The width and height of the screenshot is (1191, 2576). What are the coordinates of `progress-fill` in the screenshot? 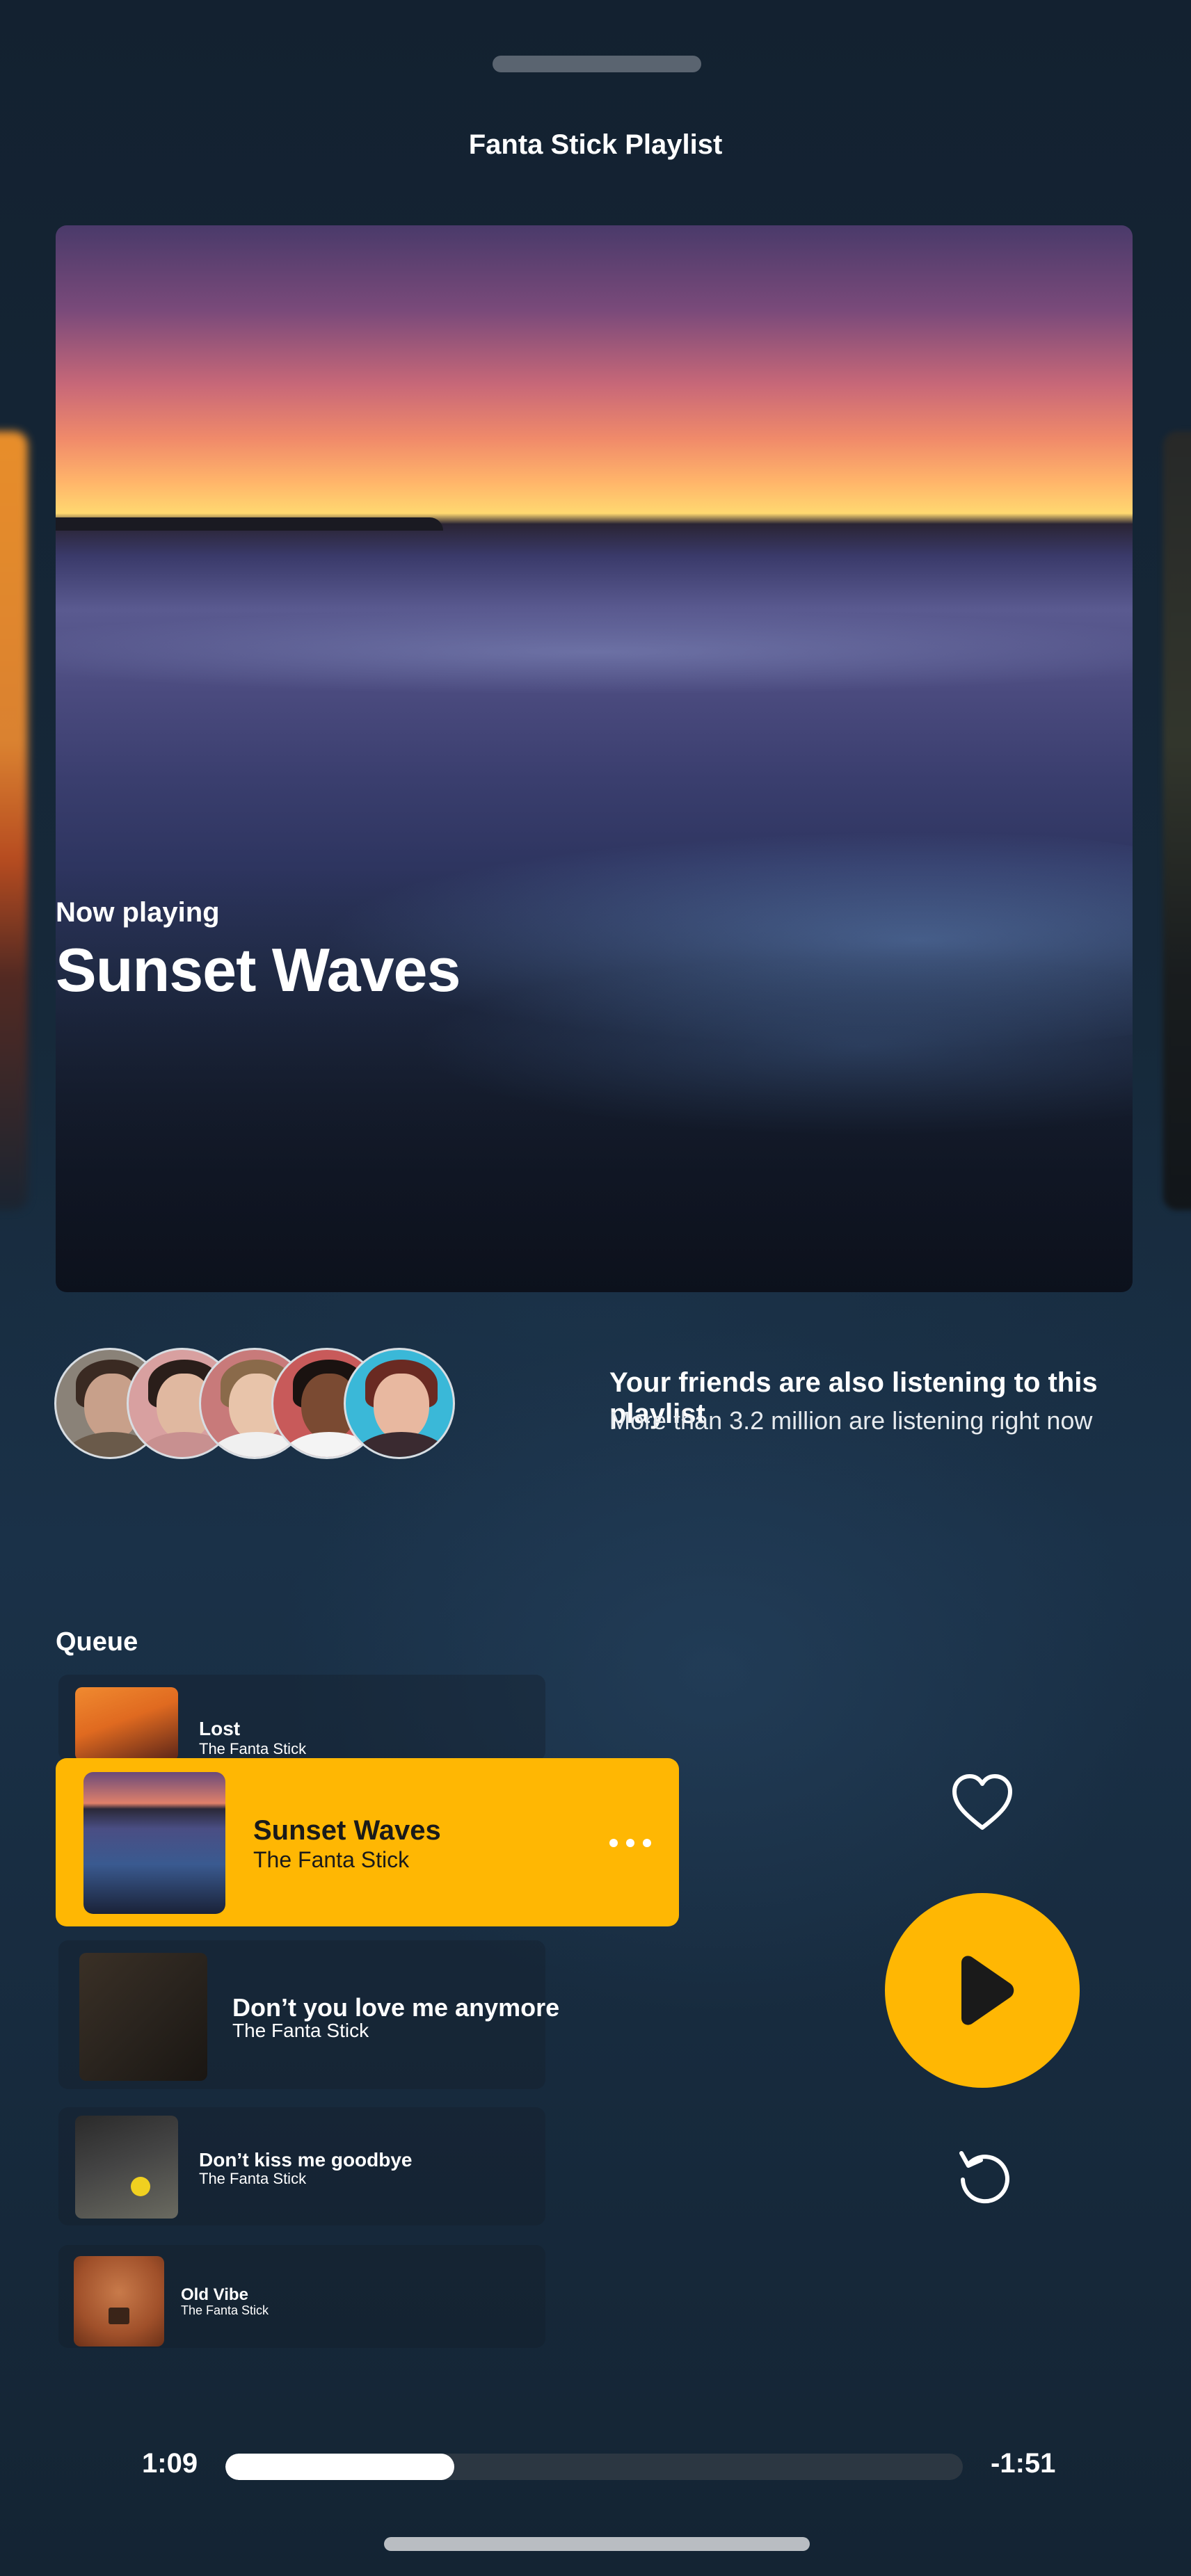 It's located at (339, 2467).